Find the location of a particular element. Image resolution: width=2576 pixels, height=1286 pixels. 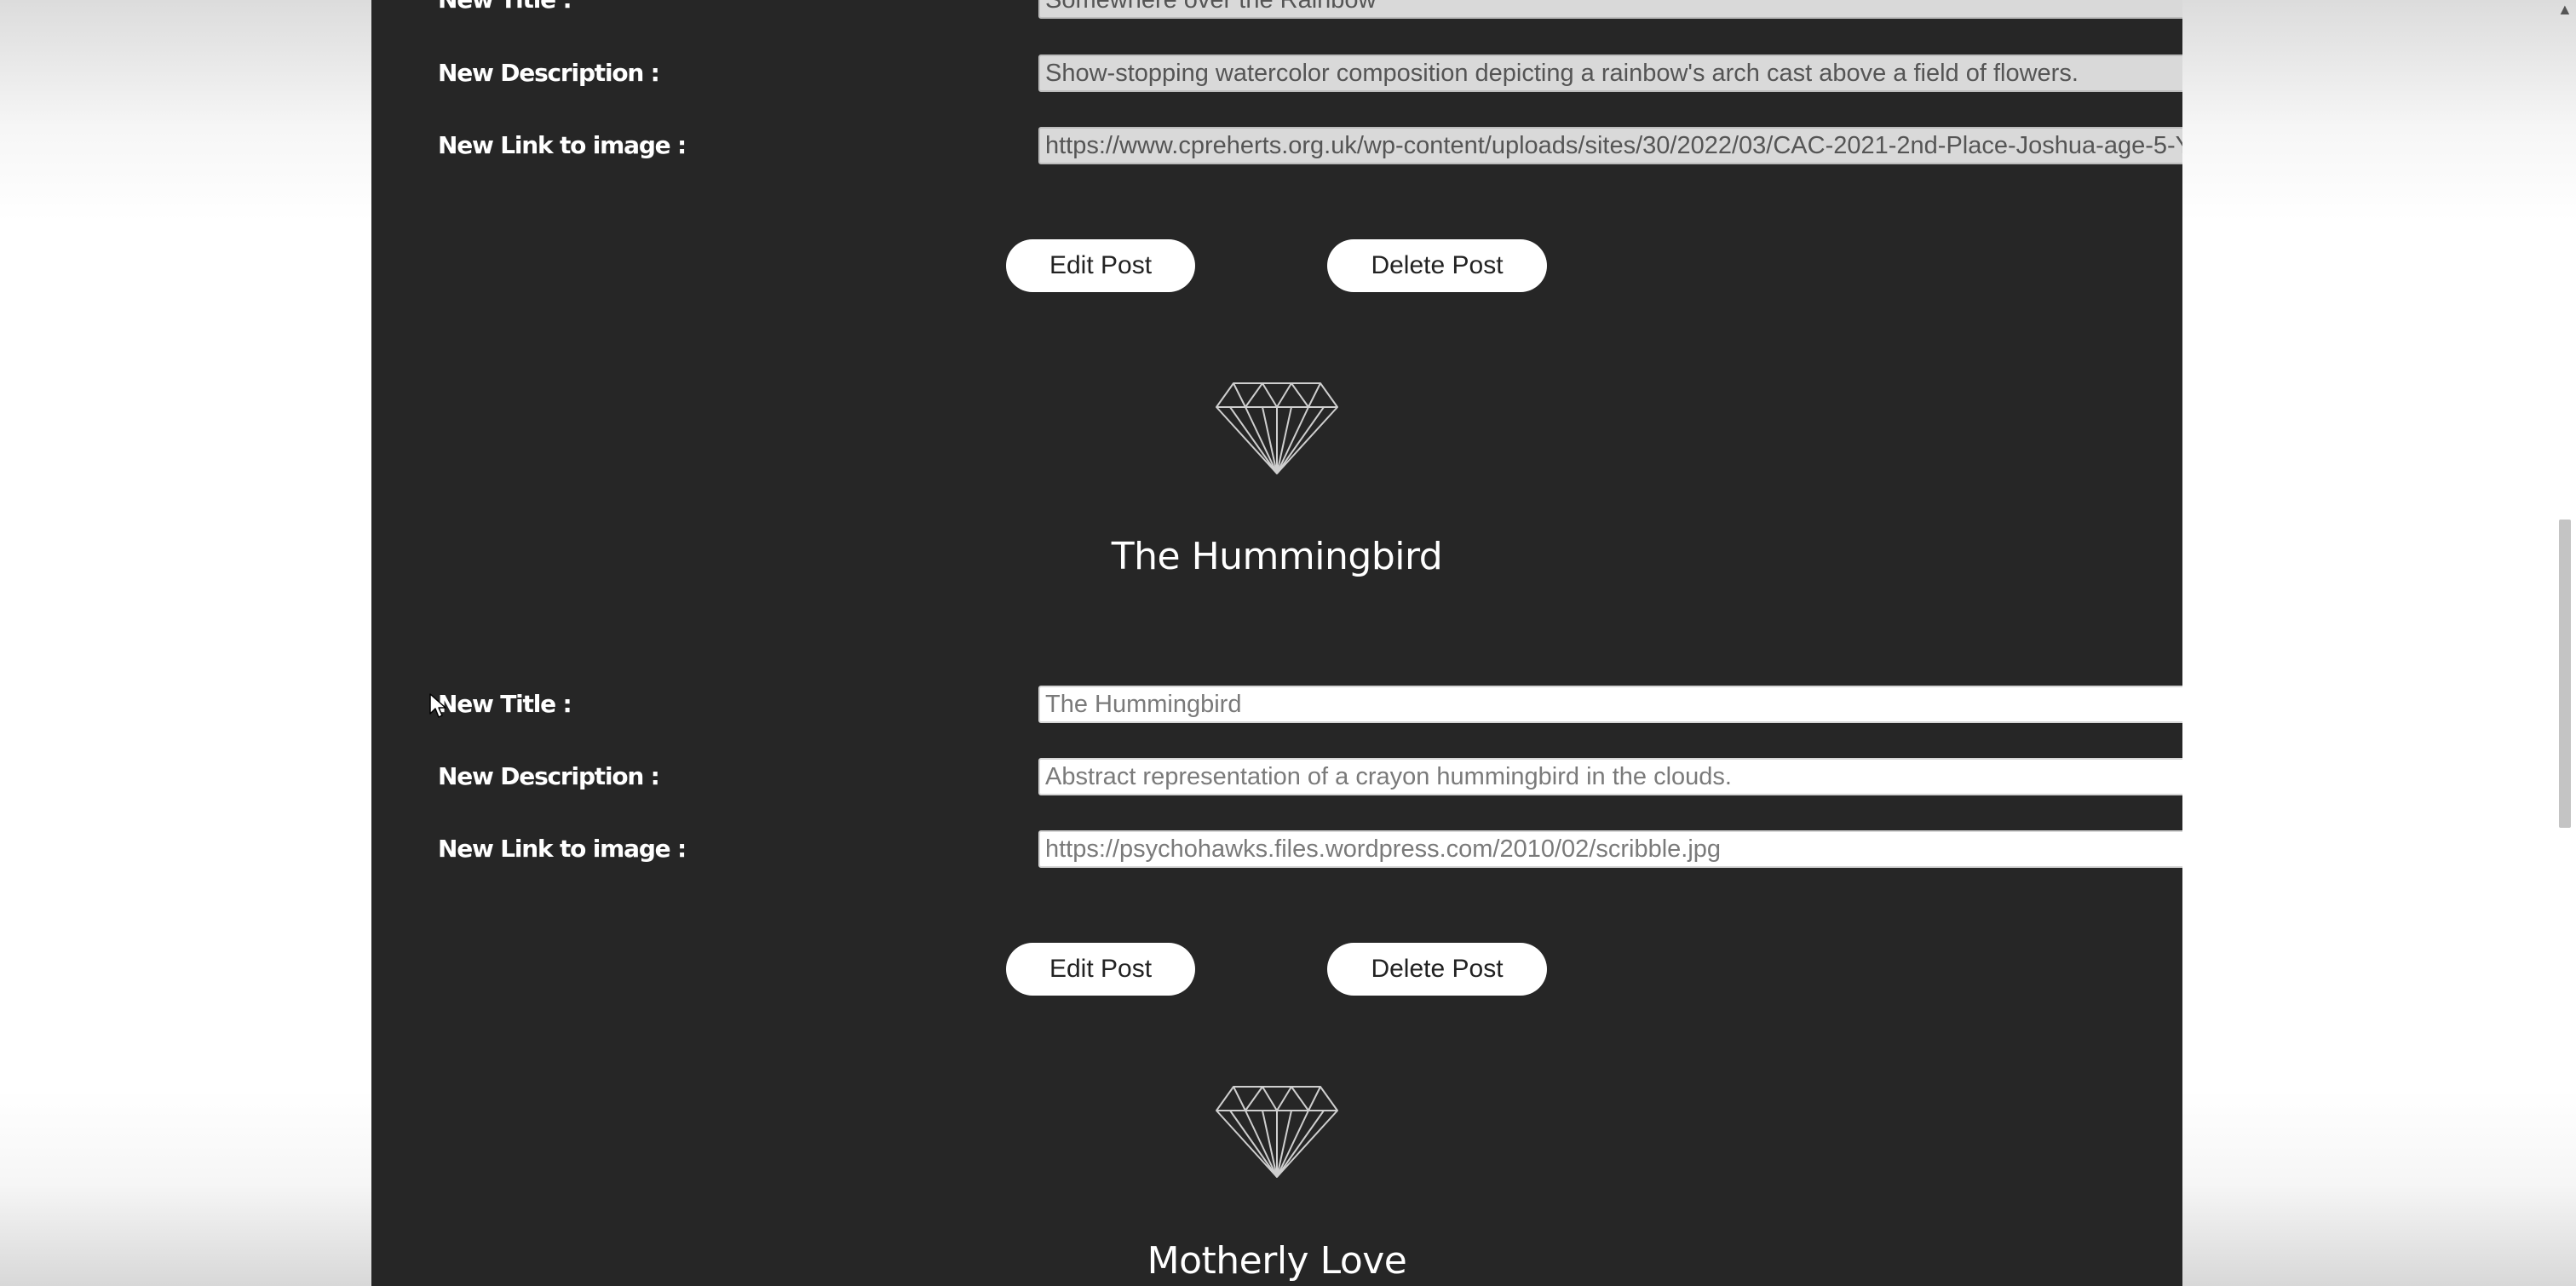

post-1-title-input is located at coordinates (1610, 9).